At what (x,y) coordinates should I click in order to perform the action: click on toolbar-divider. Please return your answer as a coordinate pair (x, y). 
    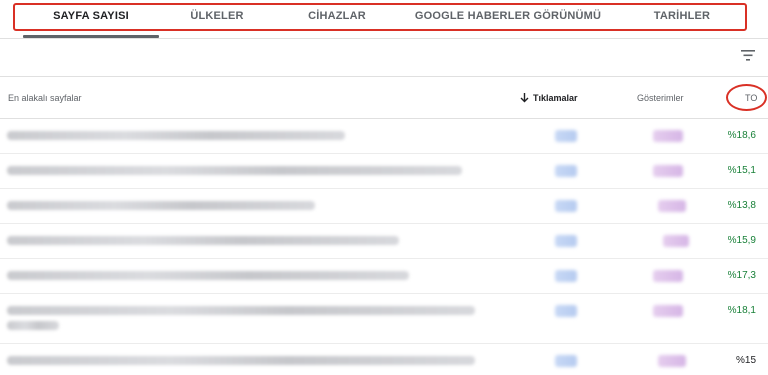
    Looking at the image, I should click on (384, 76).